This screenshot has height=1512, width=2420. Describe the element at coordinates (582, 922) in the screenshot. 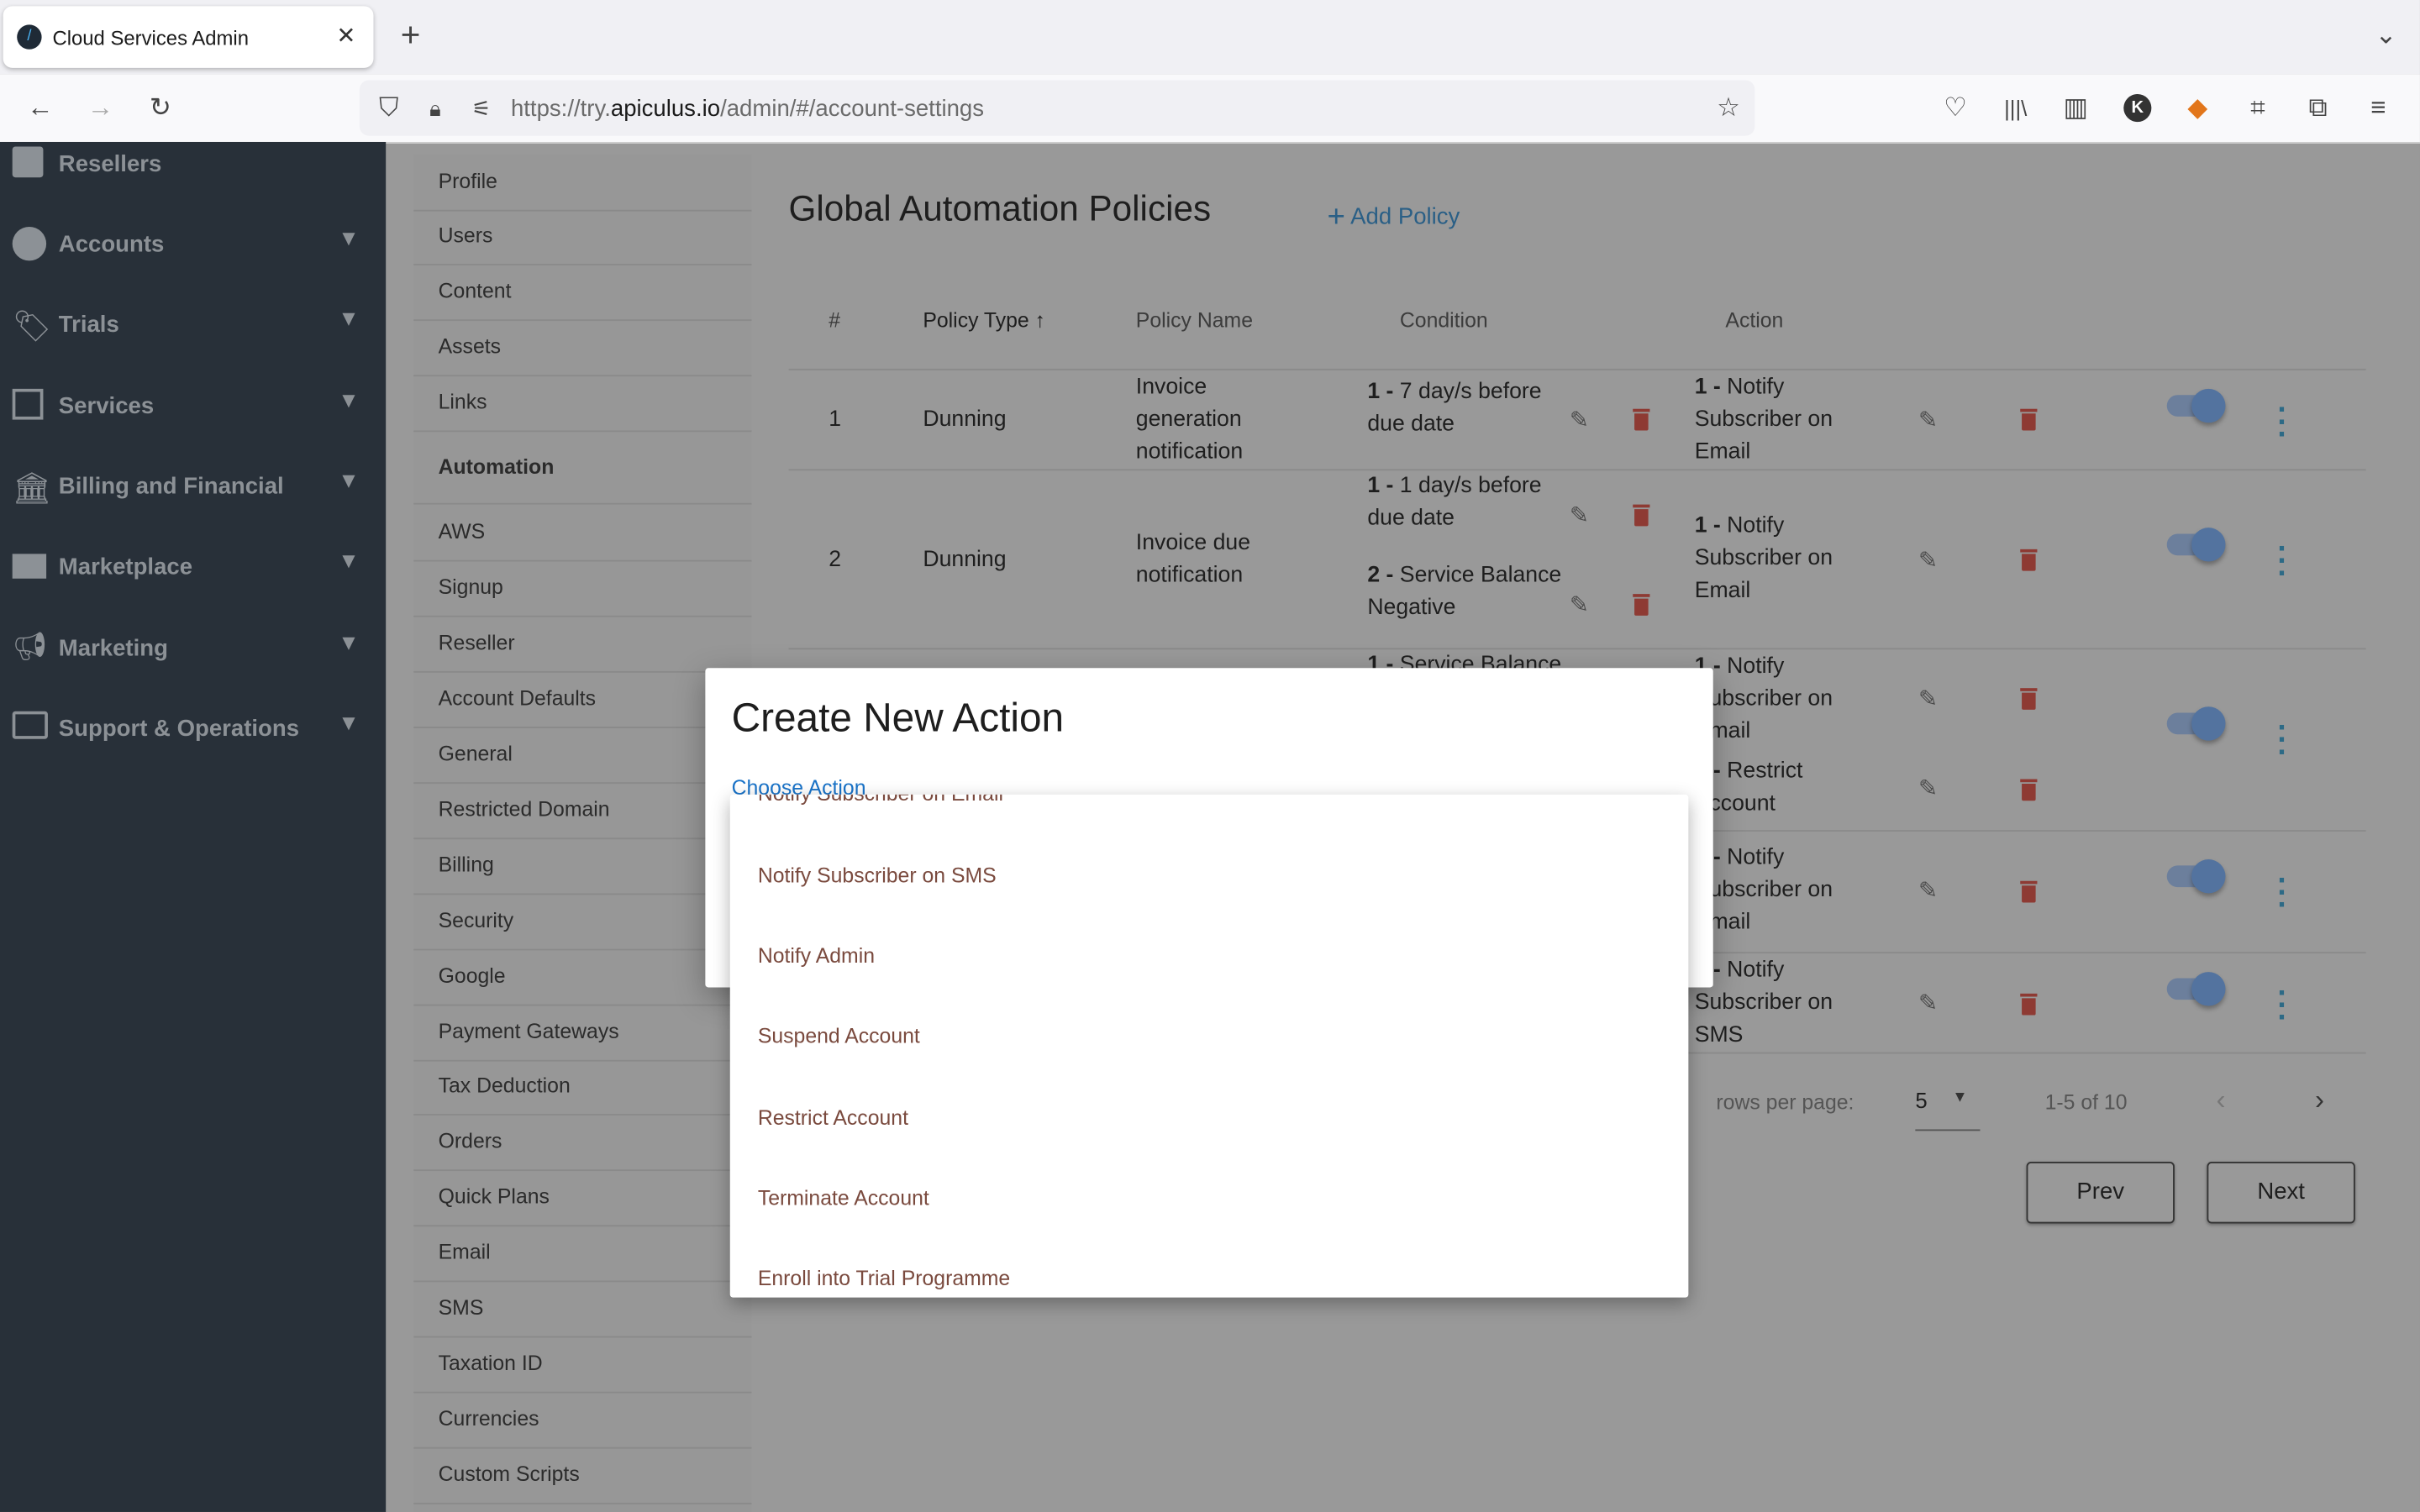

I see `submenu-item-security: Security` at that location.